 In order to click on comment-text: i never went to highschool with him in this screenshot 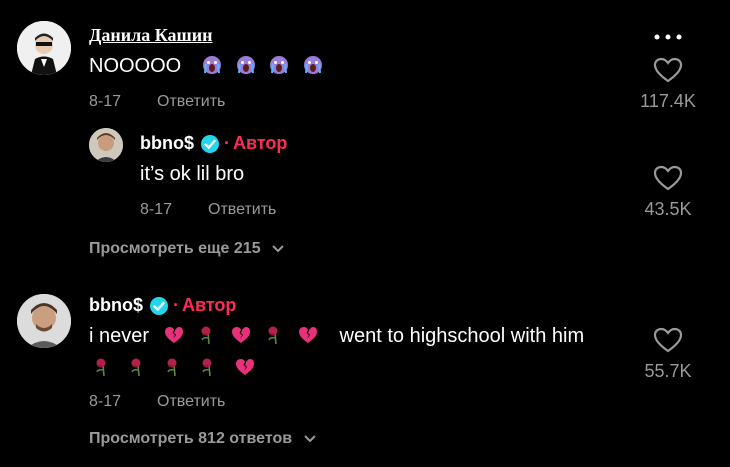, I will do `click(336, 336)`.